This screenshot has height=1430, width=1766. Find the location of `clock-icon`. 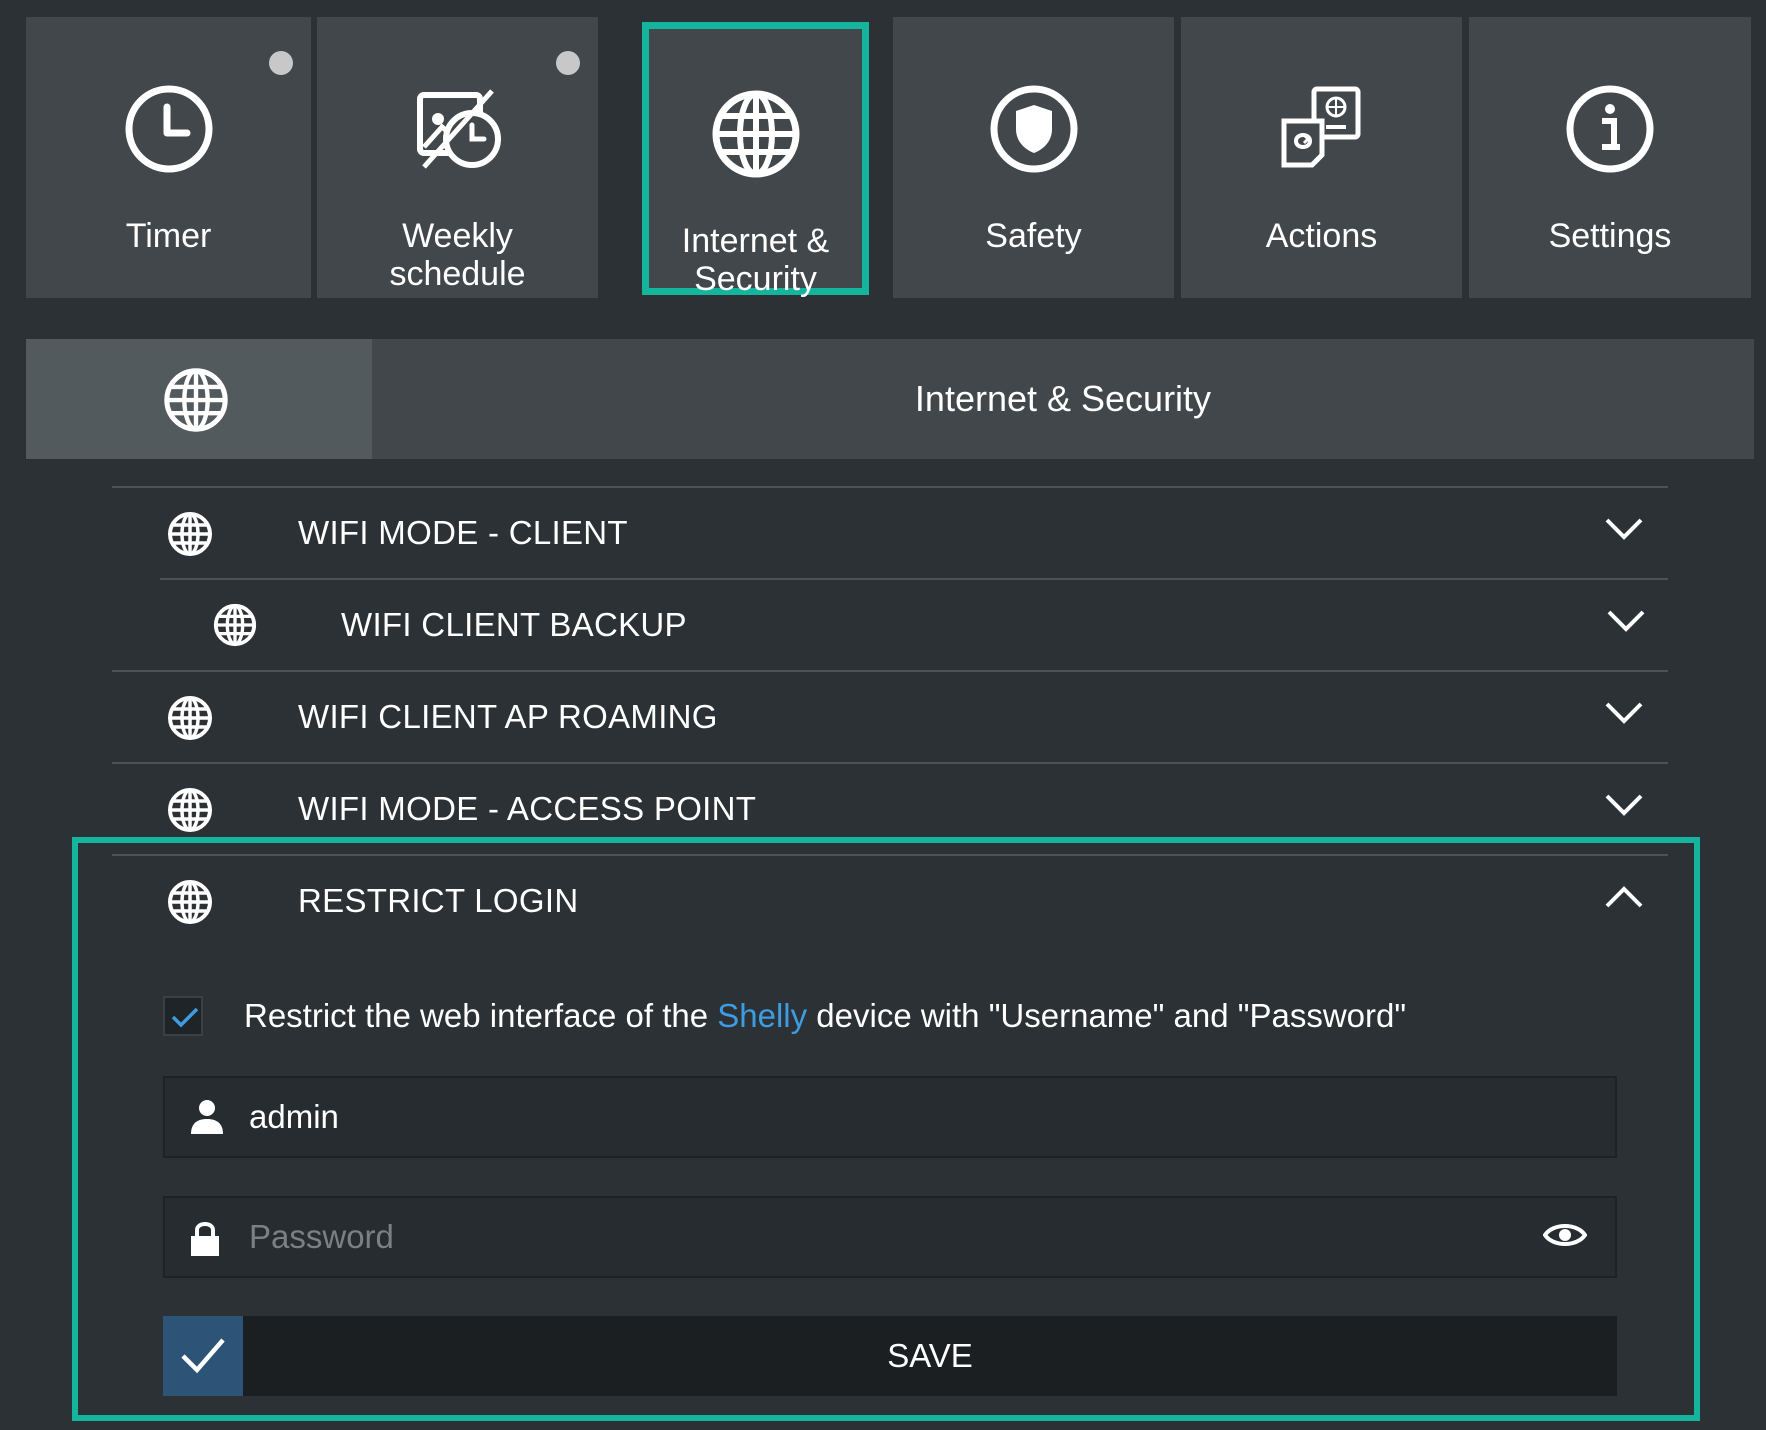

clock-icon is located at coordinates (168, 129).